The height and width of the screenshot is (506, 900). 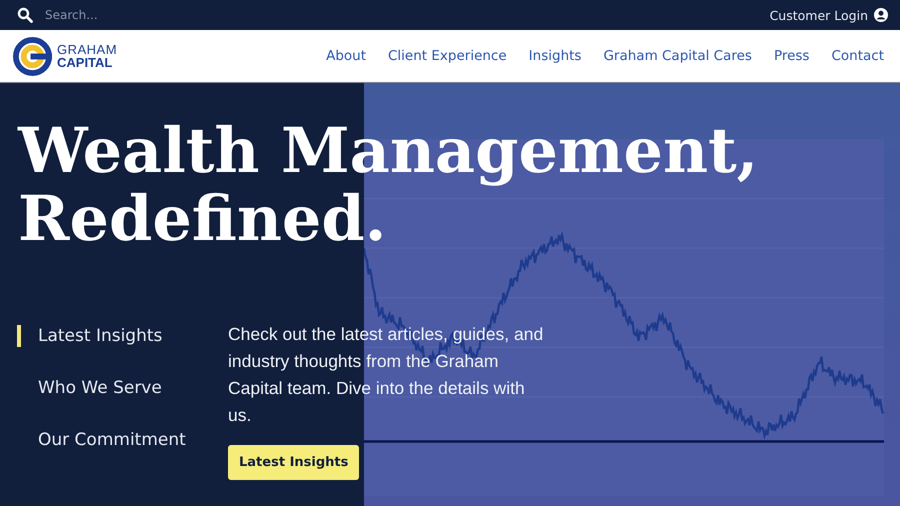 What do you see at coordinates (857, 56) in the screenshot?
I see `nav-link: Contact` at bounding box center [857, 56].